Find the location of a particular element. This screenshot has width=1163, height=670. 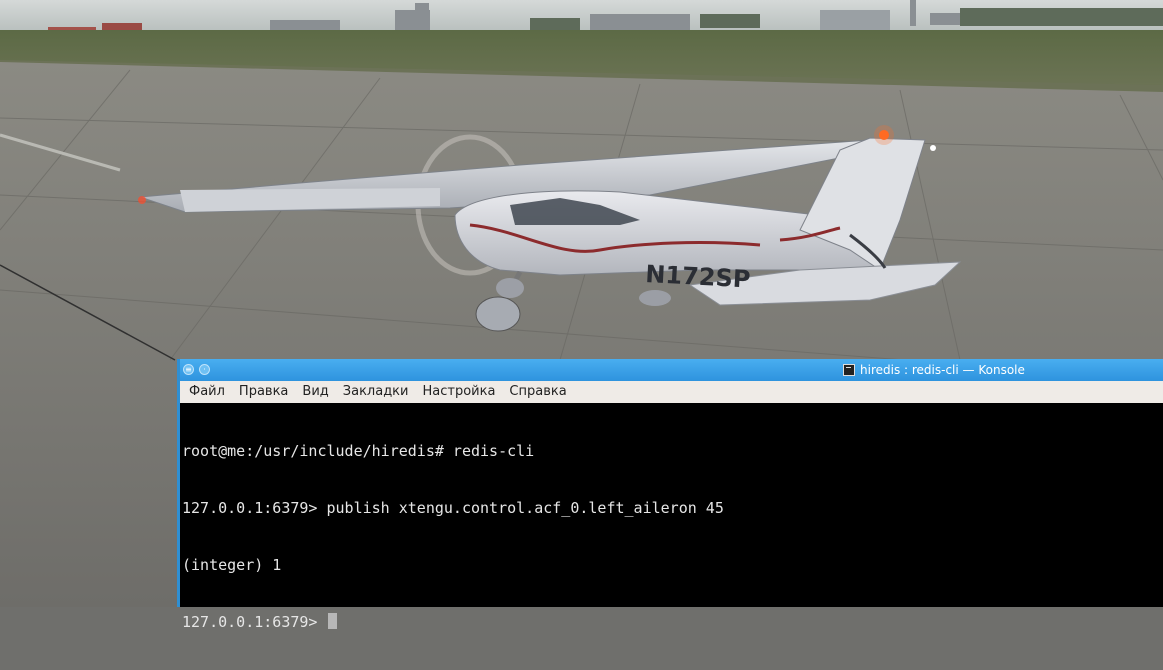

terminal-icon is located at coordinates (849, 370).